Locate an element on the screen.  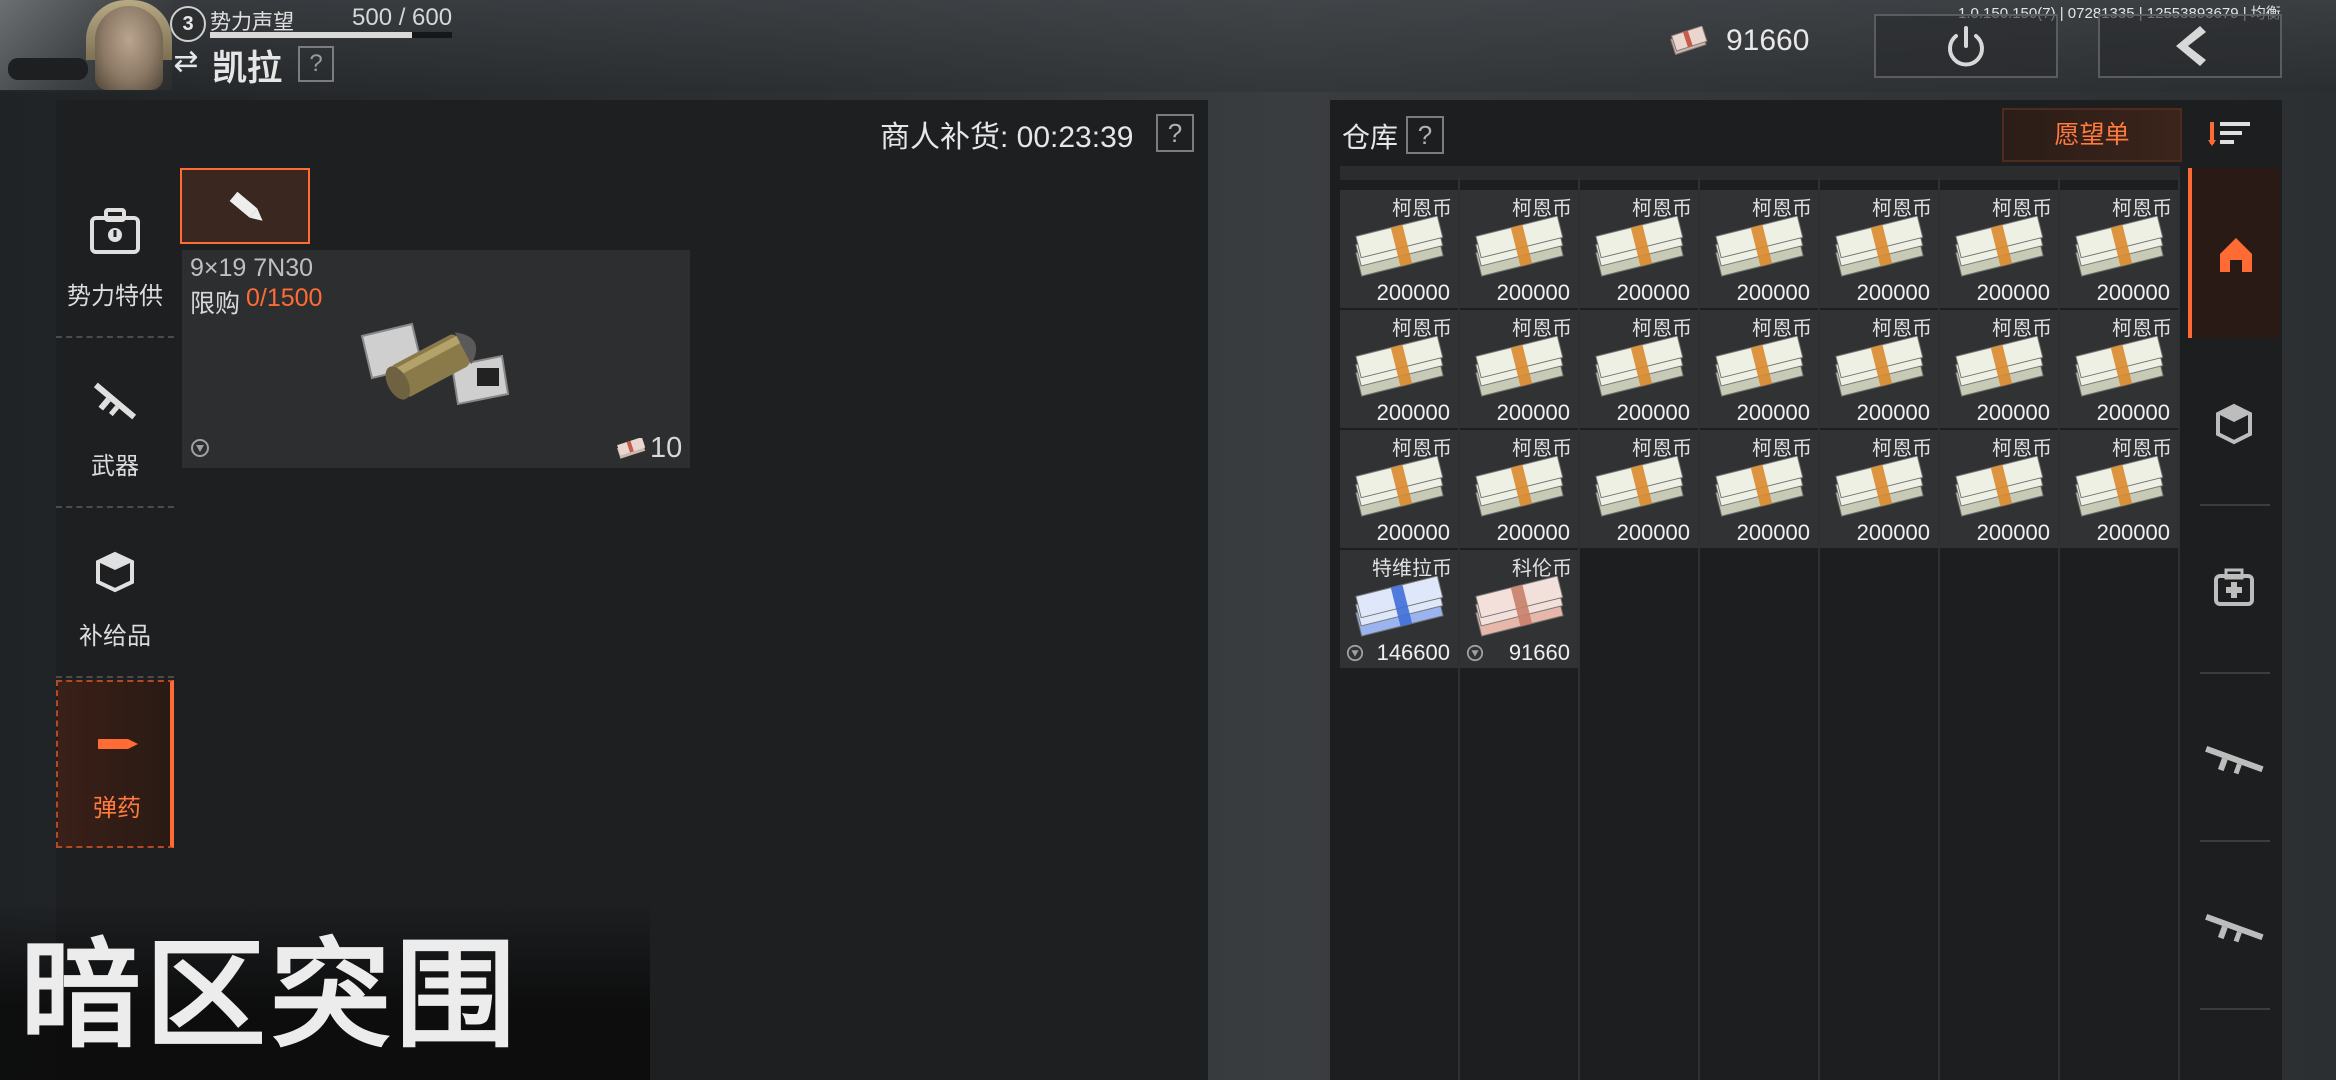
category-label: 武器 is located at coordinates (115, 466).